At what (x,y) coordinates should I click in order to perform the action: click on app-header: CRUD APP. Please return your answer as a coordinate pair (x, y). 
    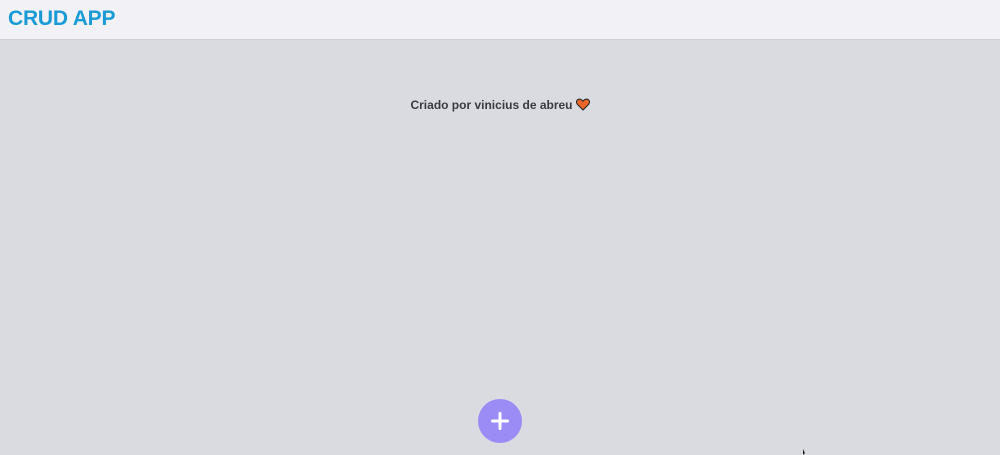
    Looking at the image, I should click on (500, 20).